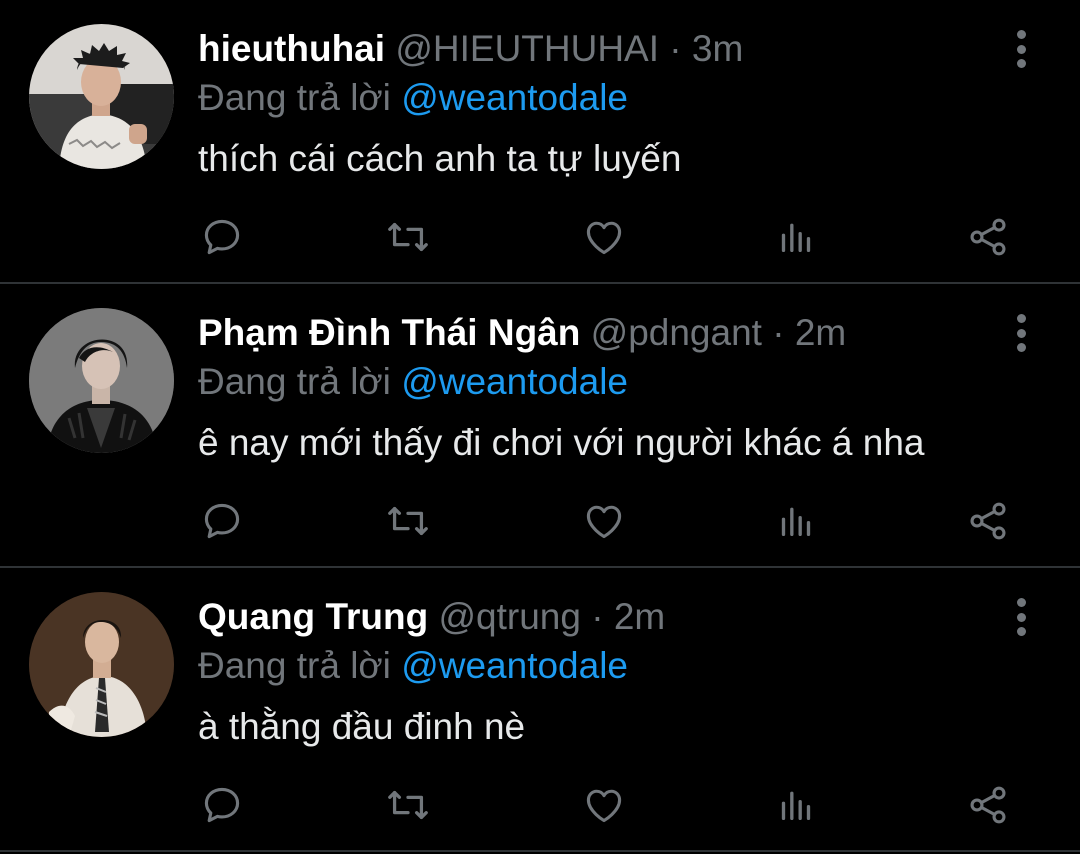  Describe the element at coordinates (527, 48) in the screenshot. I see `user-handle: @HIEUTHUHAI` at that location.